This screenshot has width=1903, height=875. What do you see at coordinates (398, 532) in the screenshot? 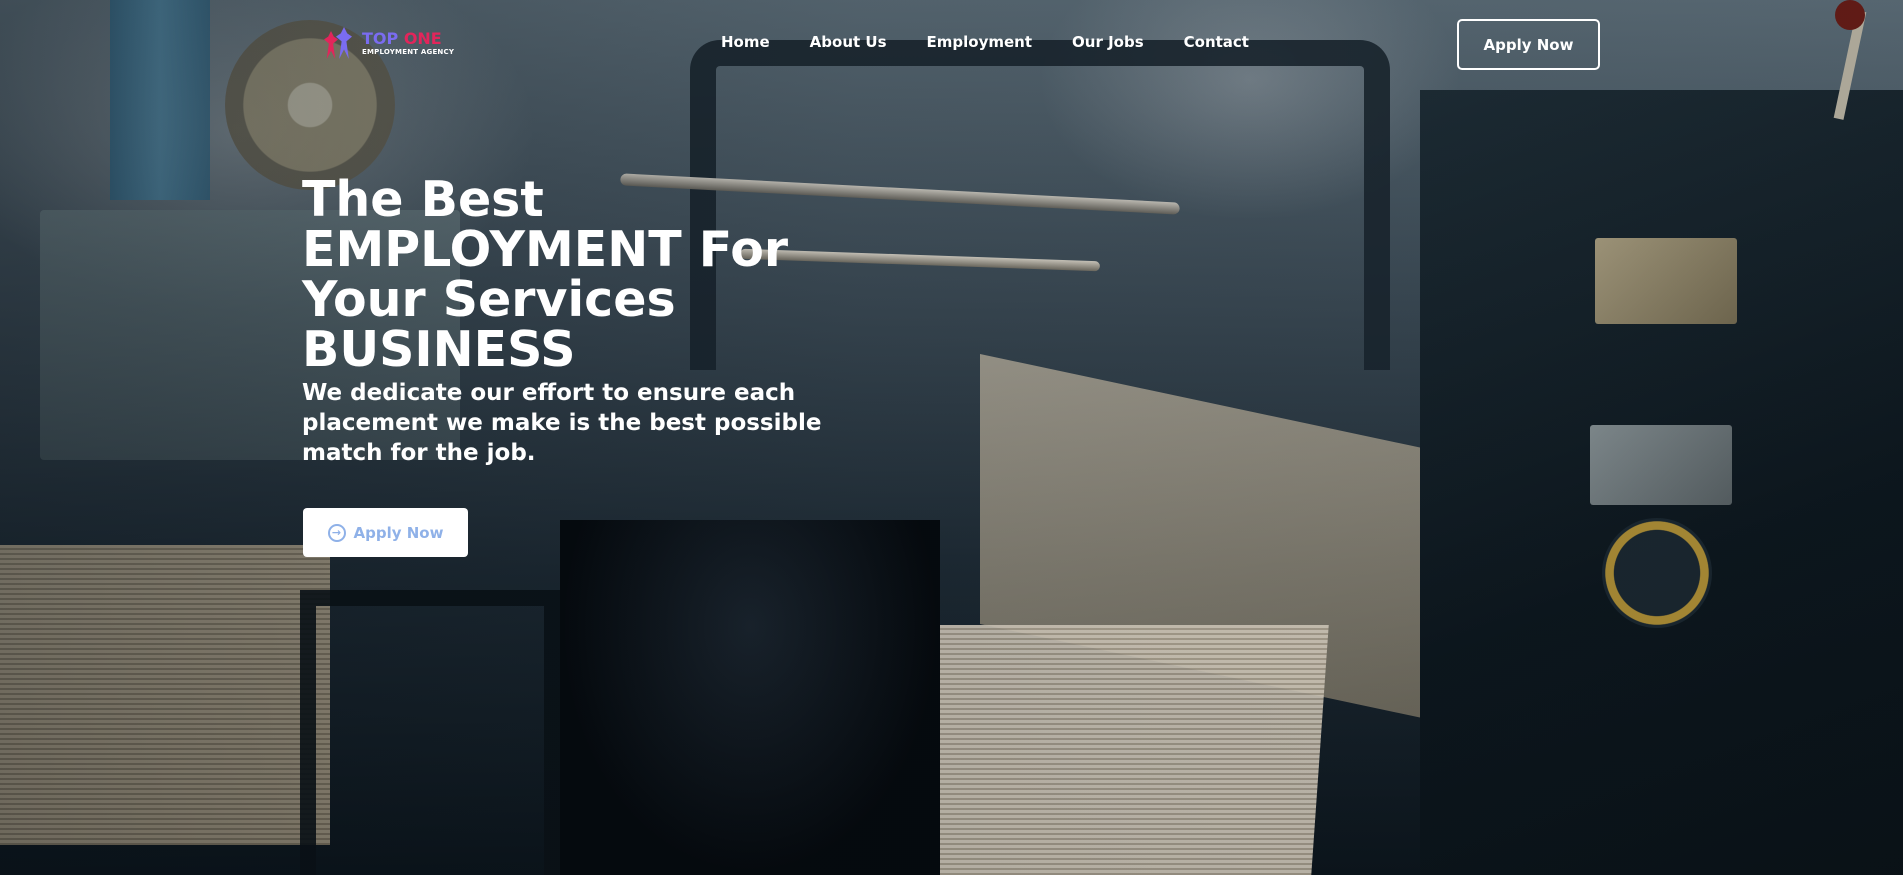
I see `hero-apply-label: Apply Now` at bounding box center [398, 532].